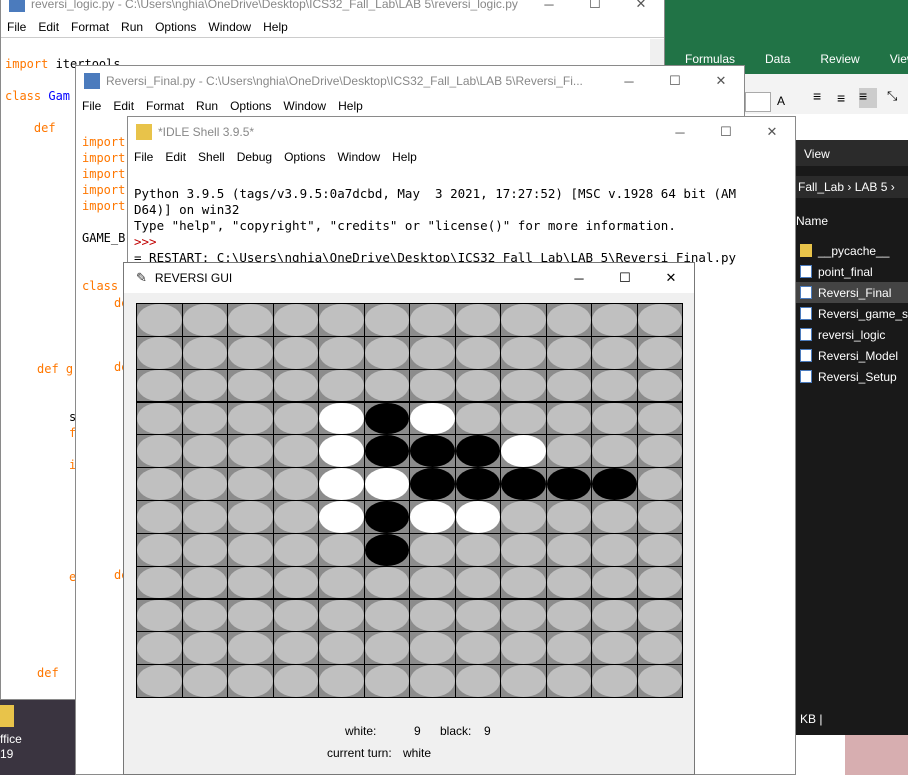  What do you see at coordinates (145, 241) in the screenshot?
I see `shell-prompt: >>>` at bounding box center [145, 241].